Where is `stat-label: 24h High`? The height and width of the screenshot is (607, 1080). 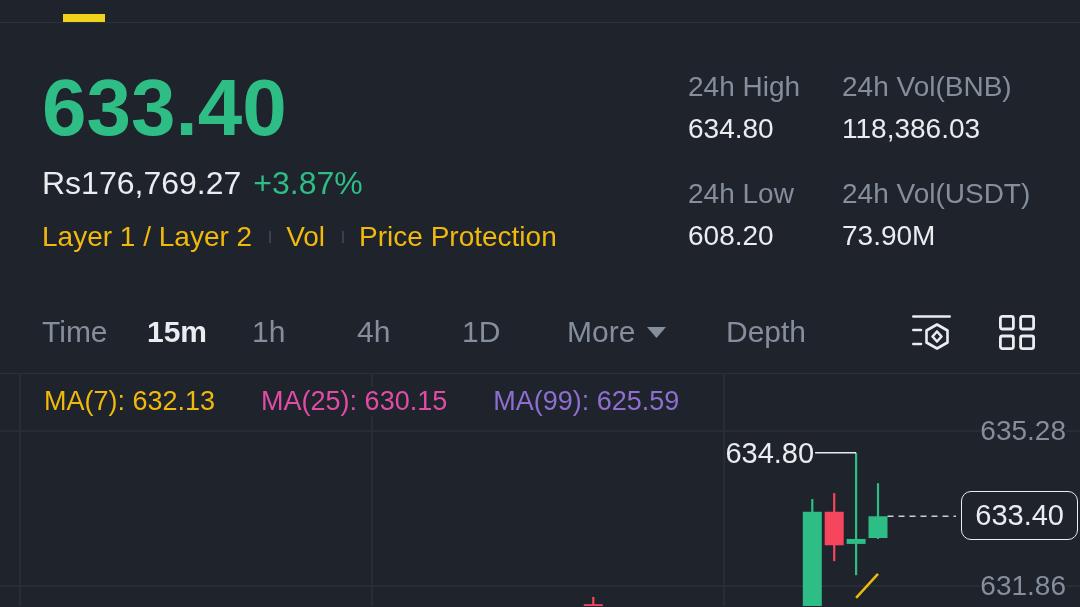 stat-label: 24h High is located at coordinates (744, 87).